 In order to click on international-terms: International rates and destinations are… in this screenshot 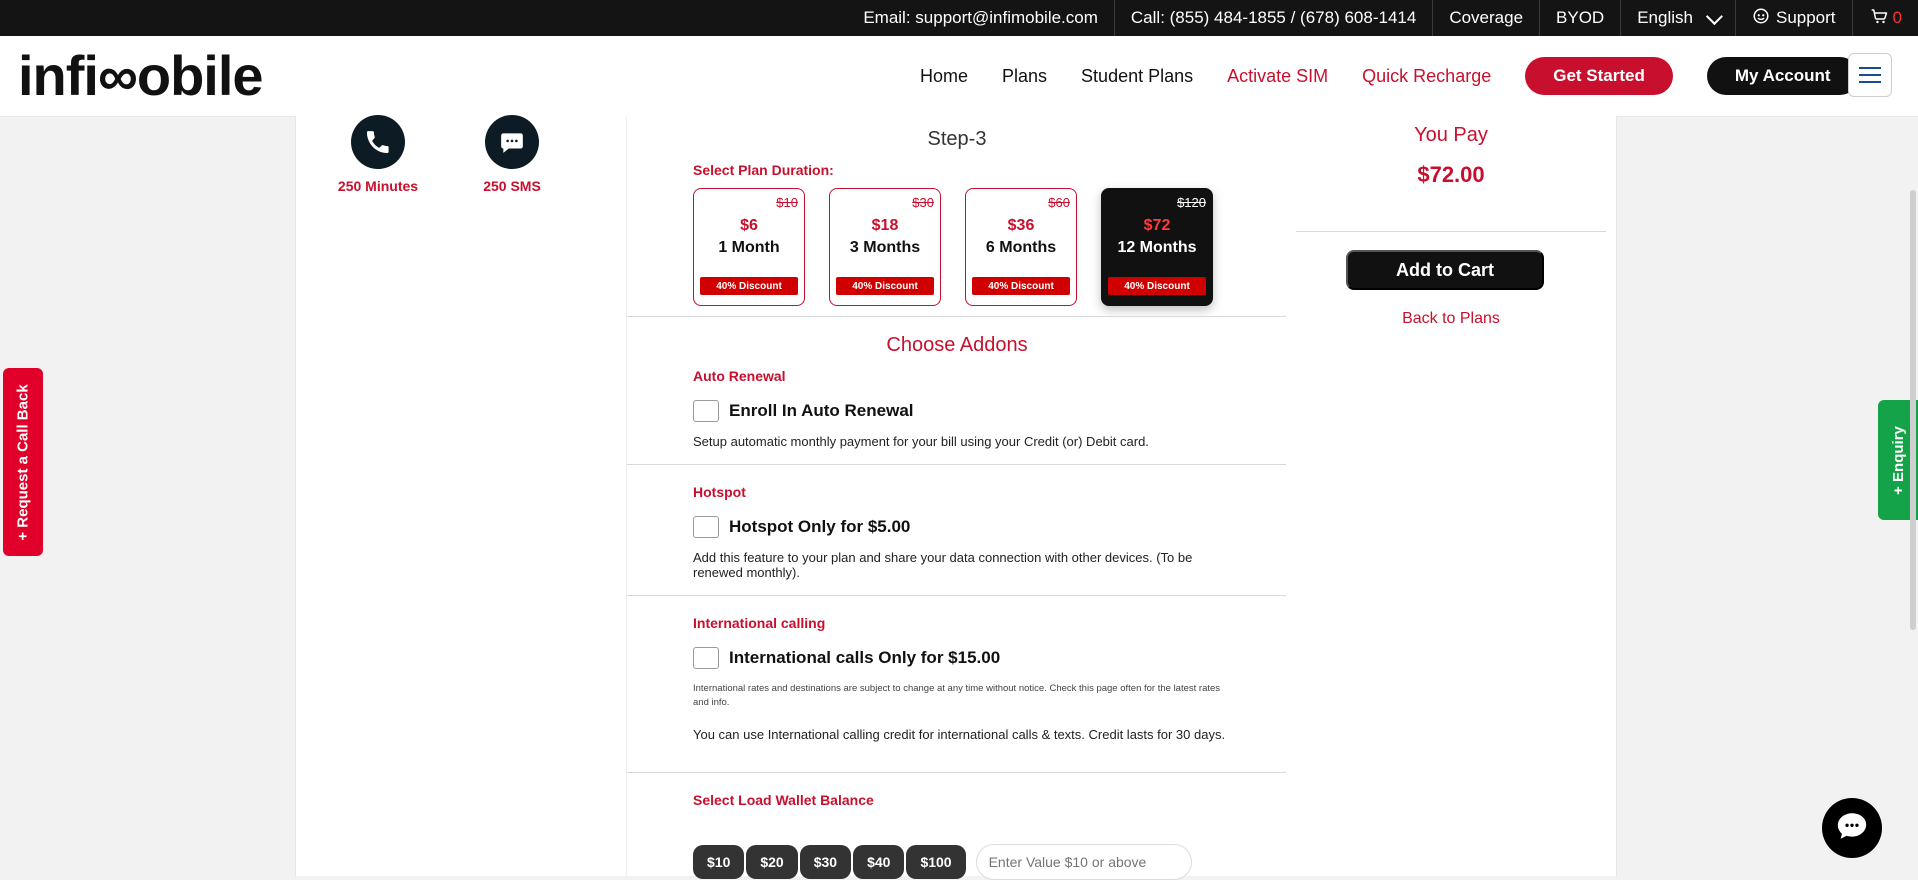, I will do `click(957, 695)`.